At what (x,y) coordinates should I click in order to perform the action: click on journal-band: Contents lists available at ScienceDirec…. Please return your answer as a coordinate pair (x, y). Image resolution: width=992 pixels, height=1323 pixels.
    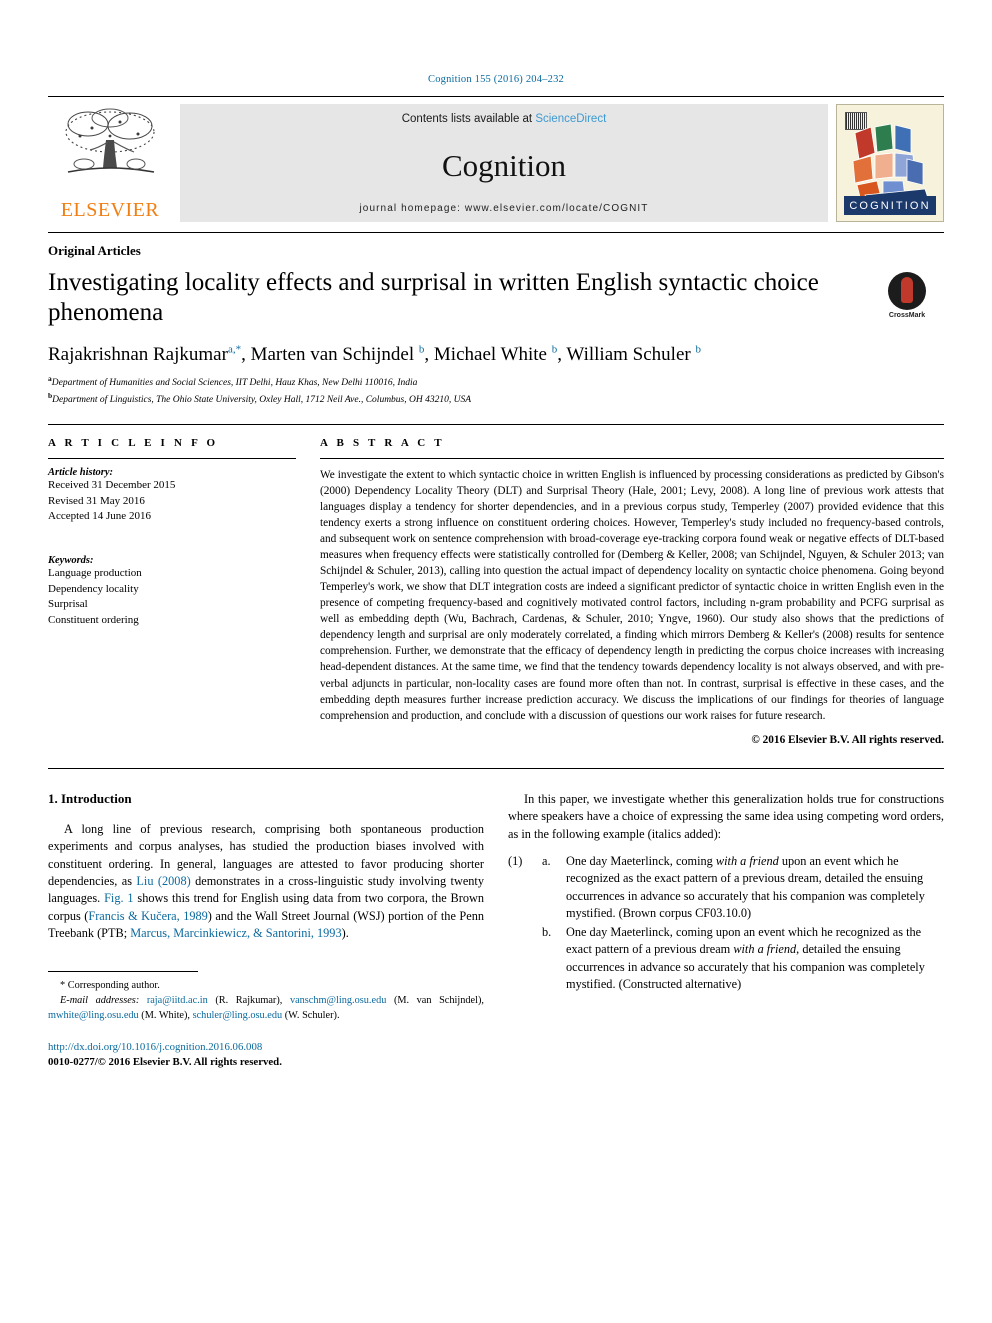
    Looking at the image, I should click on (504, 163).